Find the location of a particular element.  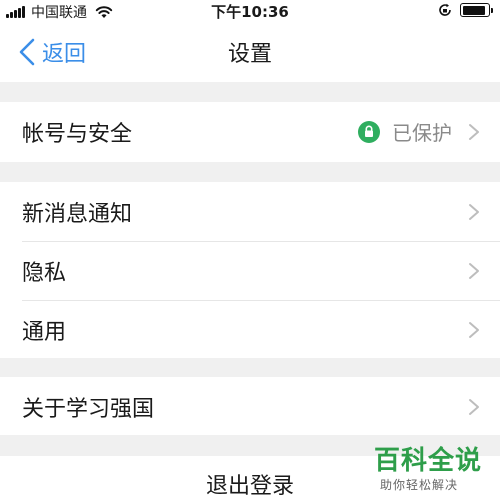

lock-shield-icon is located at coordinates (369, 131).